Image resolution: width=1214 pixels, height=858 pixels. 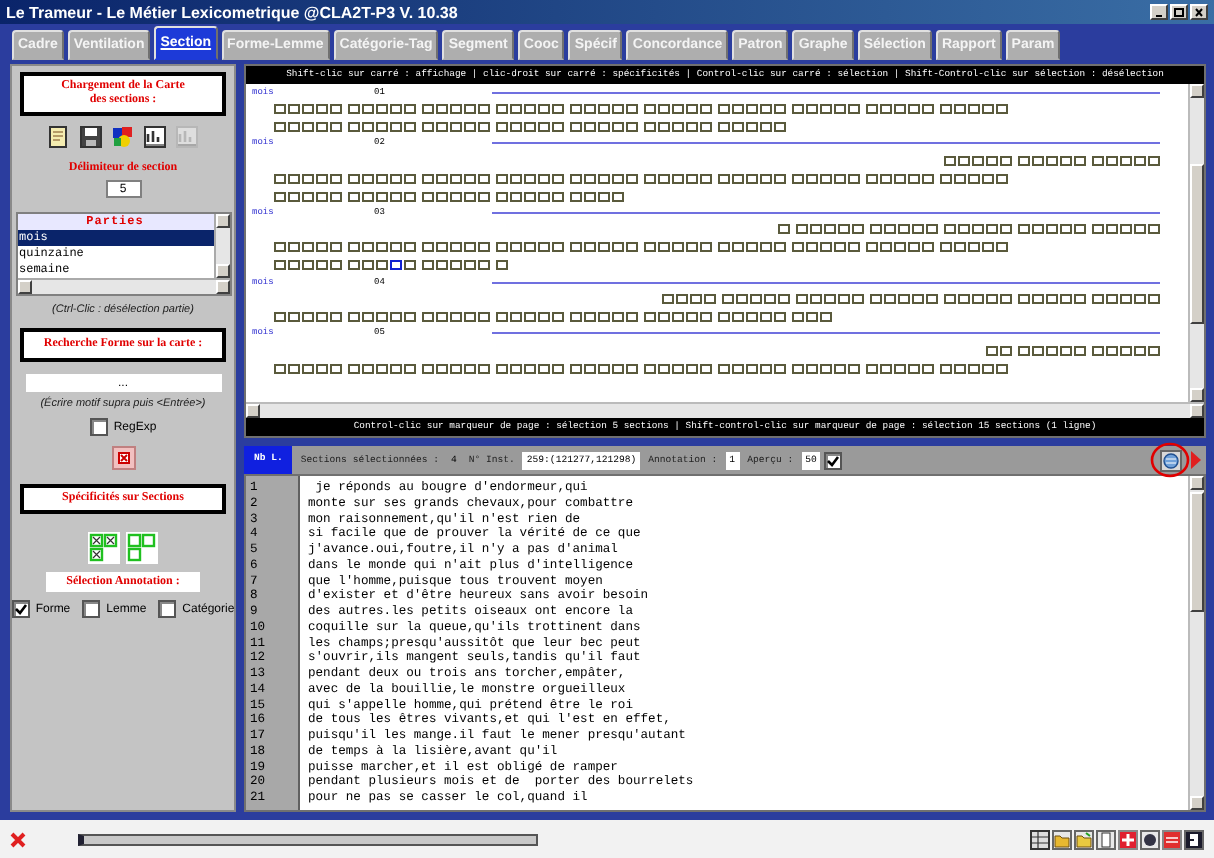 I want to click on save-icon, so click(x=91, y=137).